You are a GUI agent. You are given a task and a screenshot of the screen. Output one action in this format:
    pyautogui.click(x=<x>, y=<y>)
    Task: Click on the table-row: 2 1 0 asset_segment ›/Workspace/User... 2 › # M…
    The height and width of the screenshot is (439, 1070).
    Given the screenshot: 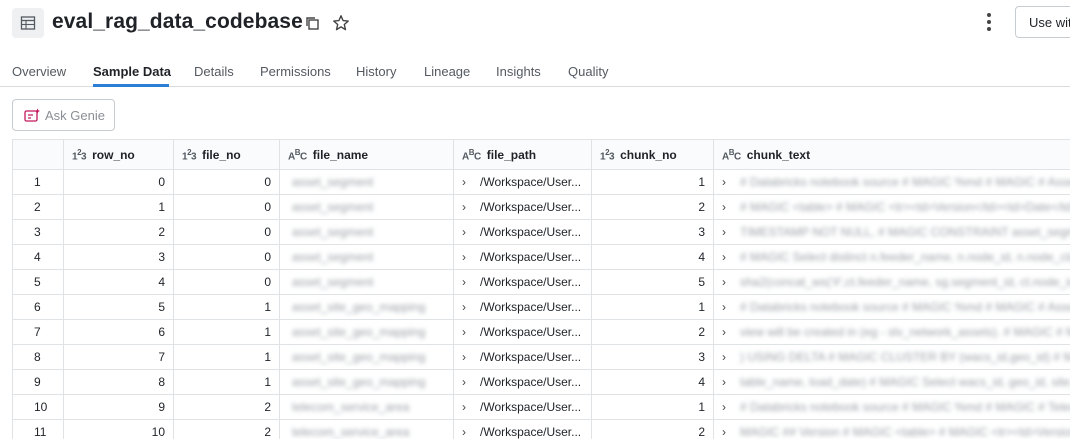 What is the action you would take?
    pyautogui.click(x=541, y=207)
    